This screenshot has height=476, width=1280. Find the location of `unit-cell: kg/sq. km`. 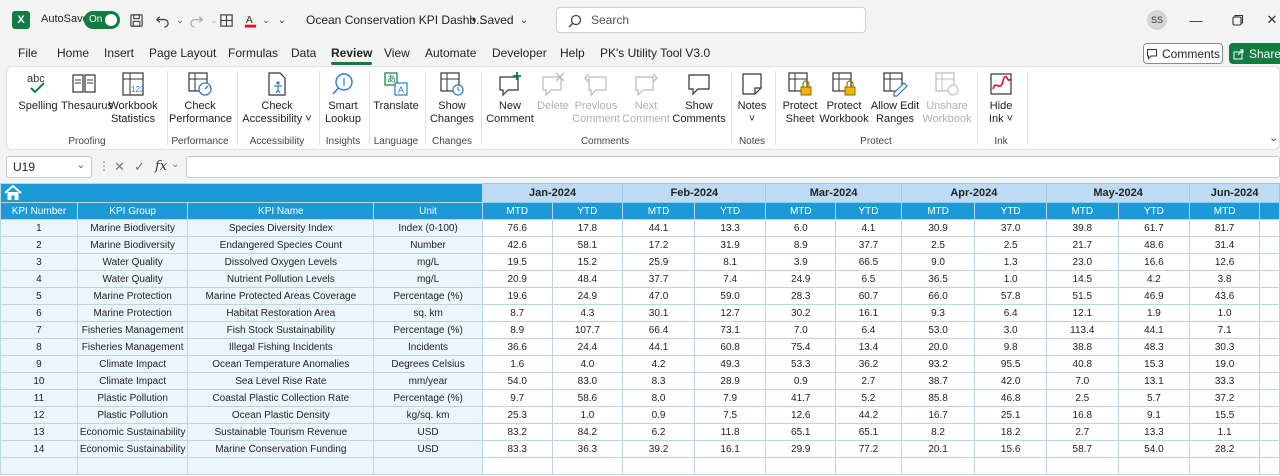

unit-cell: kg/sq. km is located at coordinates (428, 415).